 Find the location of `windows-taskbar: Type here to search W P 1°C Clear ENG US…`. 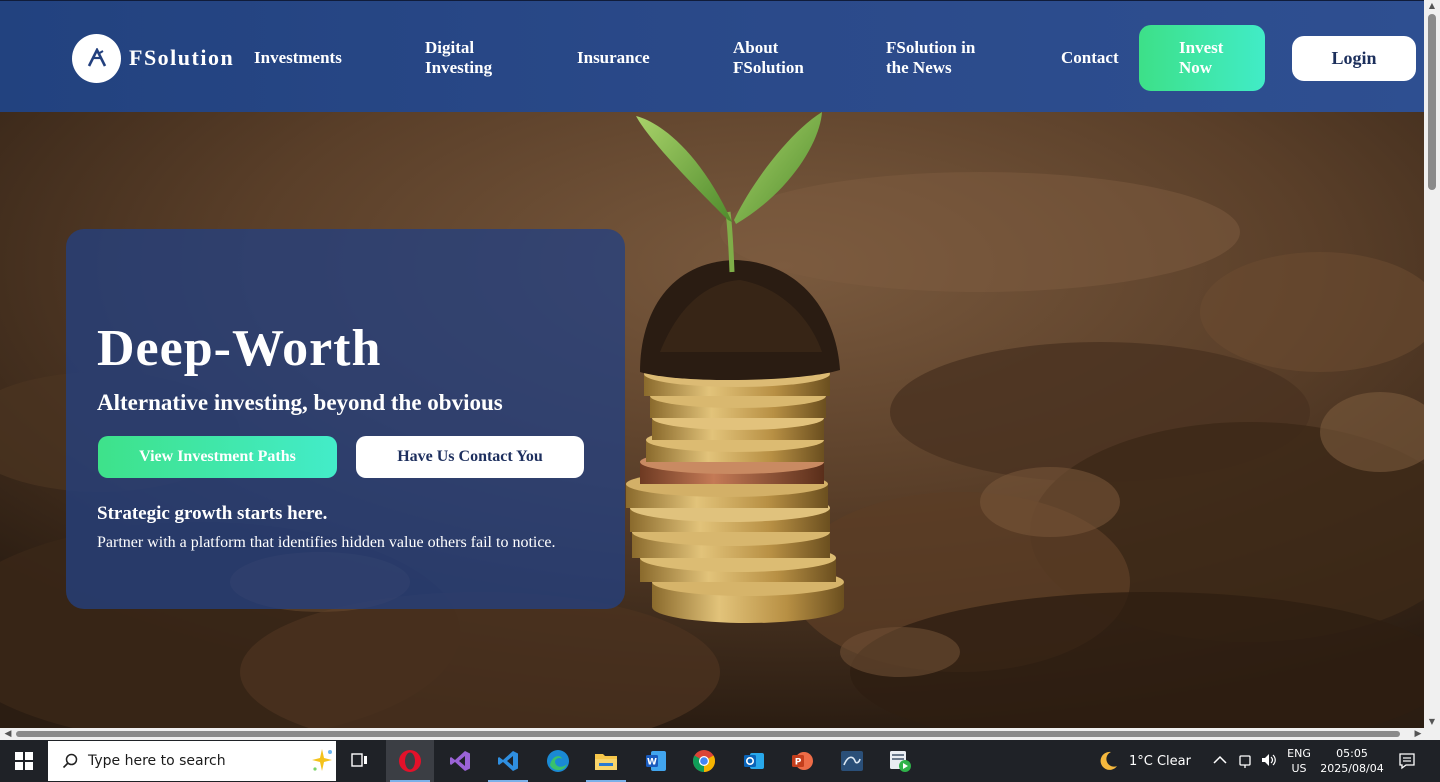

windows-taskbar: Type here to search W P 1°C Clear ENG US… is located at coordinates (720, 761).